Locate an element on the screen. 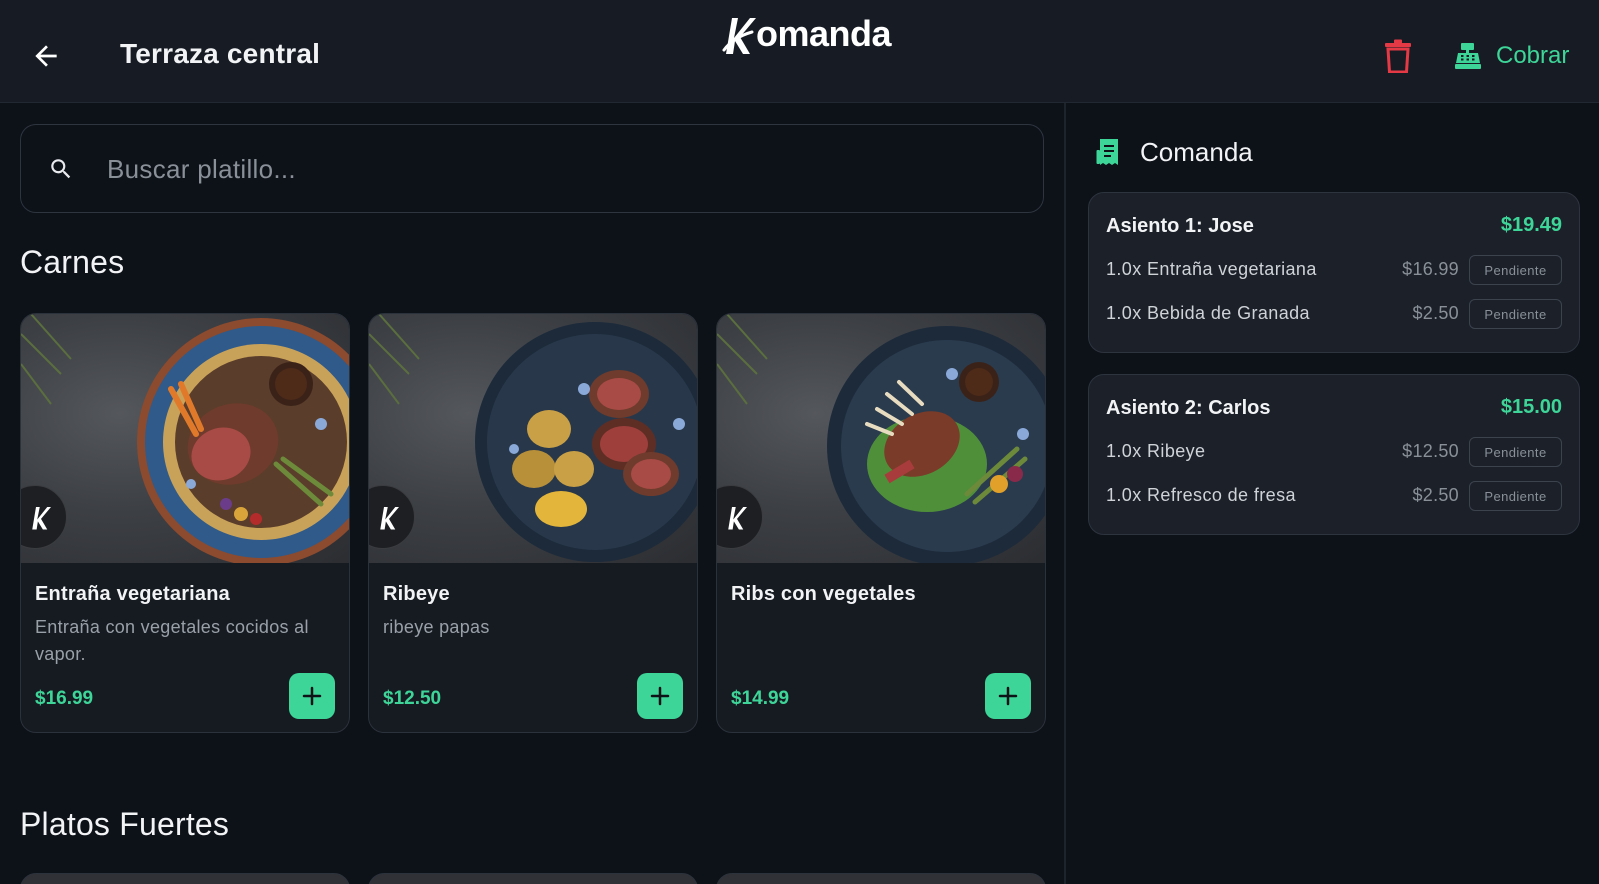 The image size is (1599, 884). receipt-icon is located at coordinates (1107, 152).